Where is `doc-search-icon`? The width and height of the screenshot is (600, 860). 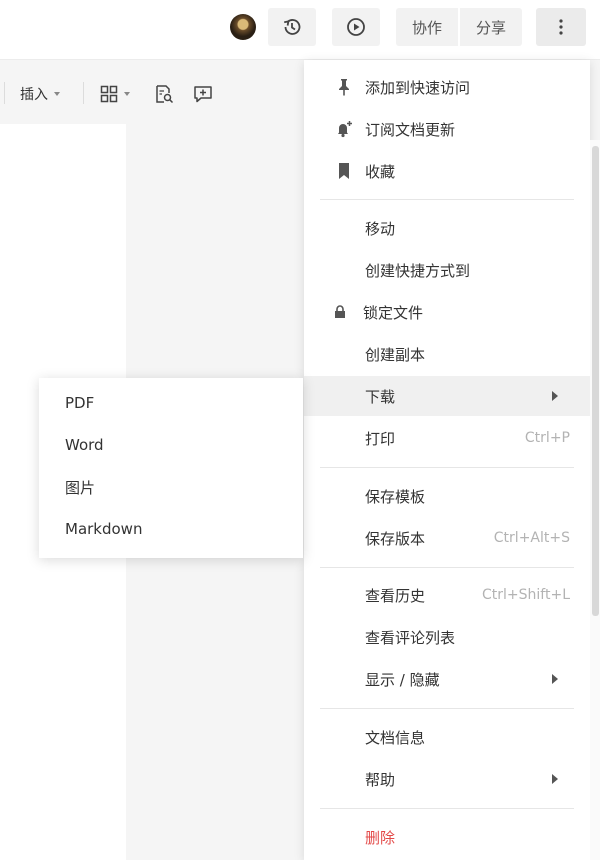 doc-search-icon is located at coordinates (165, 94).